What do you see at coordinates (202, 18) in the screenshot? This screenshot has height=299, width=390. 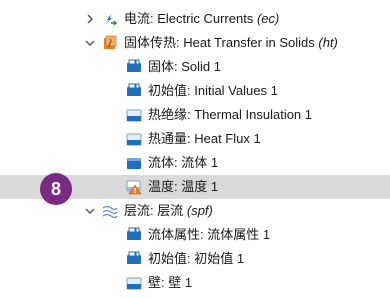 I see `tree-node-label: 电流: Electric Currents (ec)` at bounding box center [202, 18].